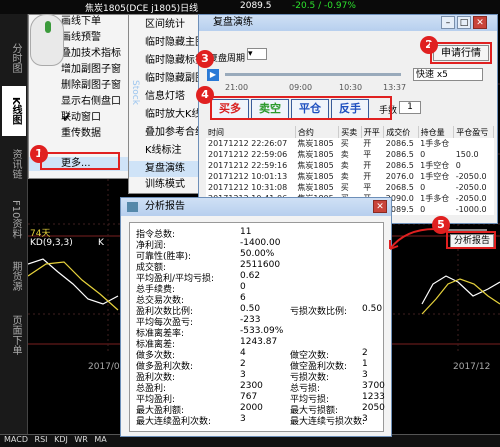 The width and height of the screenshot is (500, 447). Describe the element at coordinates (448, 22) in the screenshot. I see `minimize-button: –` at that location.